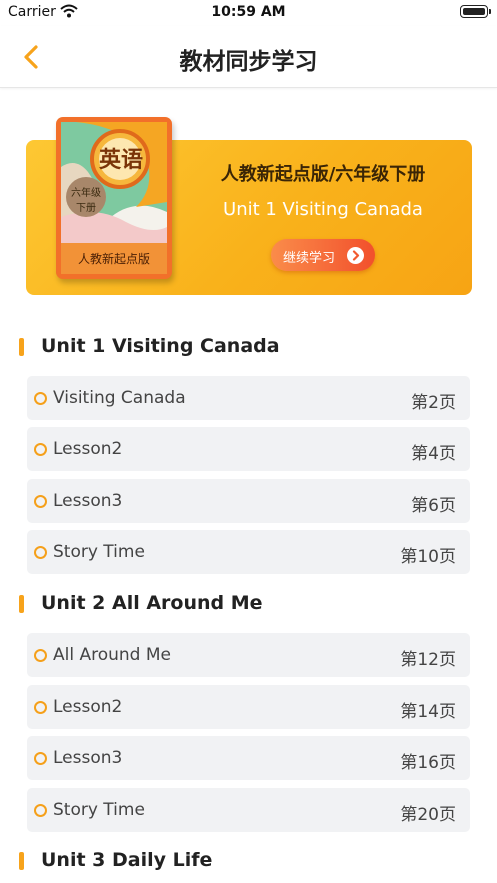 Image resolution: width=497 pixels, height=883 pixels. Describe the element at coordinates (119, 398) in the screenshot. I see `lesson-name: Visiting Canada` at that location.